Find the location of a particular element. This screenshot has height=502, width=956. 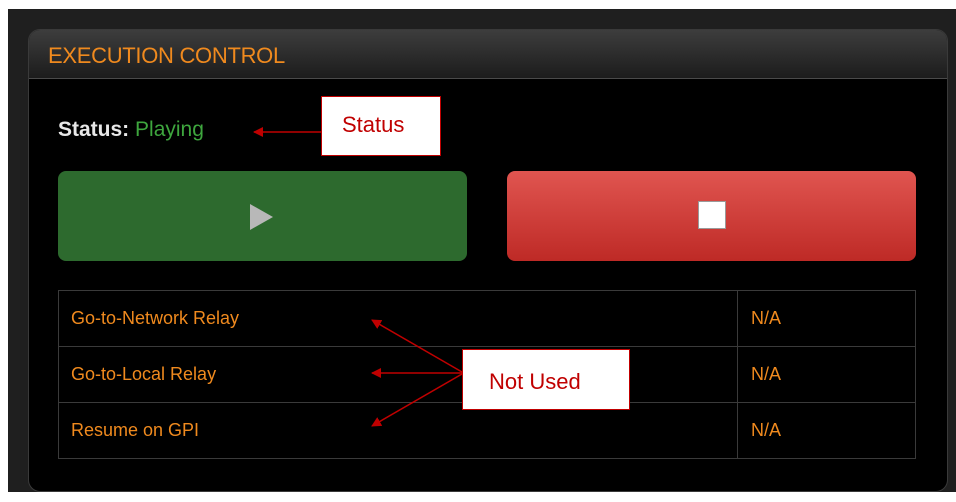

arrow-network-relay is located at coordinates (417, 346).